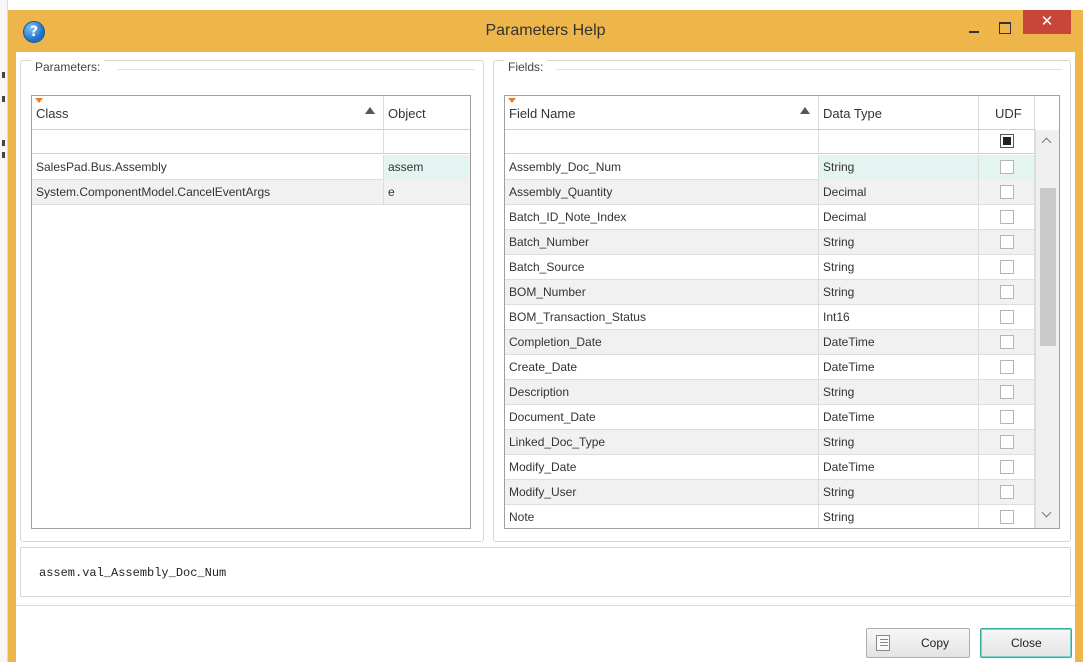 The height and width of the screenshot is (662, 1083). What do you see at coordinates (545, 31) in the screenshot?
I see `title-bar: ? Parameters Help ✕` at bounding box center [545, 31].